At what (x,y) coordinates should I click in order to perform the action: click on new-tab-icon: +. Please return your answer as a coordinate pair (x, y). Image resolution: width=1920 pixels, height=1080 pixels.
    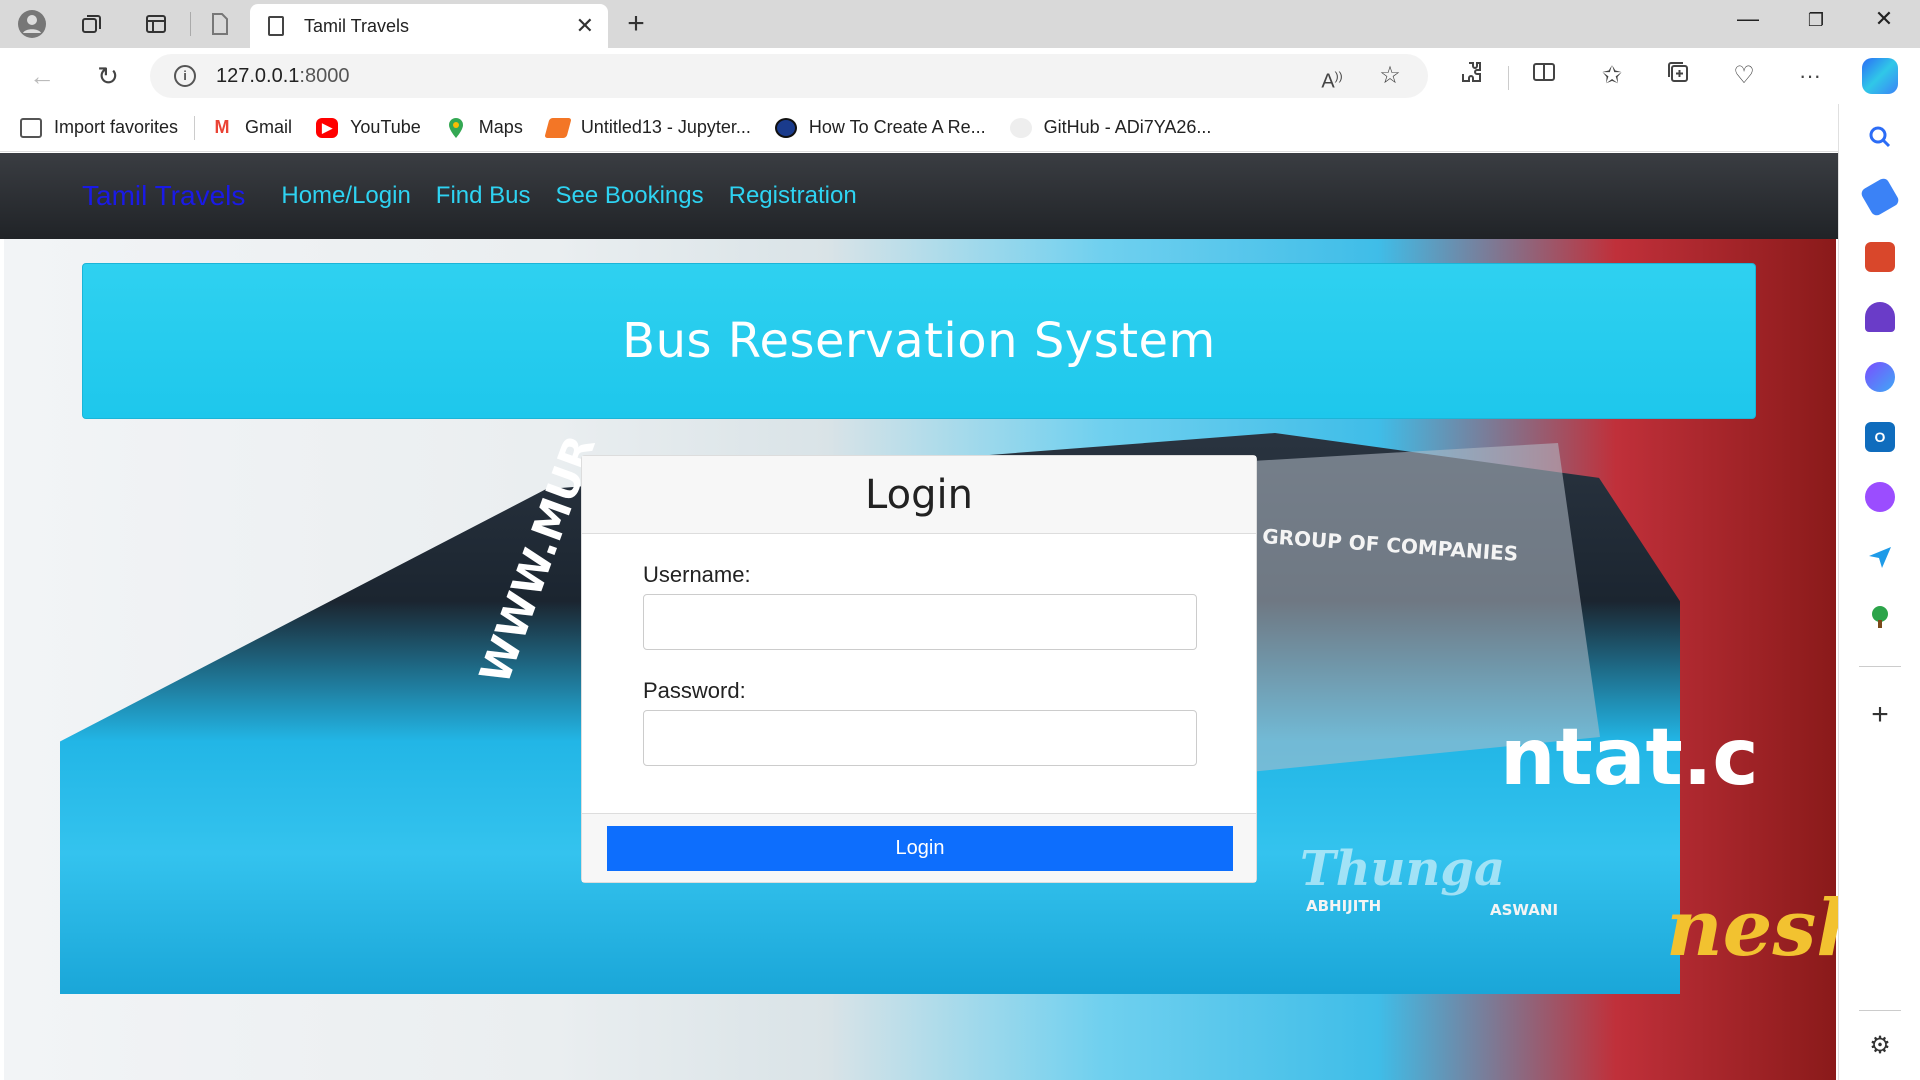
    Looking at the image, I should click on (636, 23).